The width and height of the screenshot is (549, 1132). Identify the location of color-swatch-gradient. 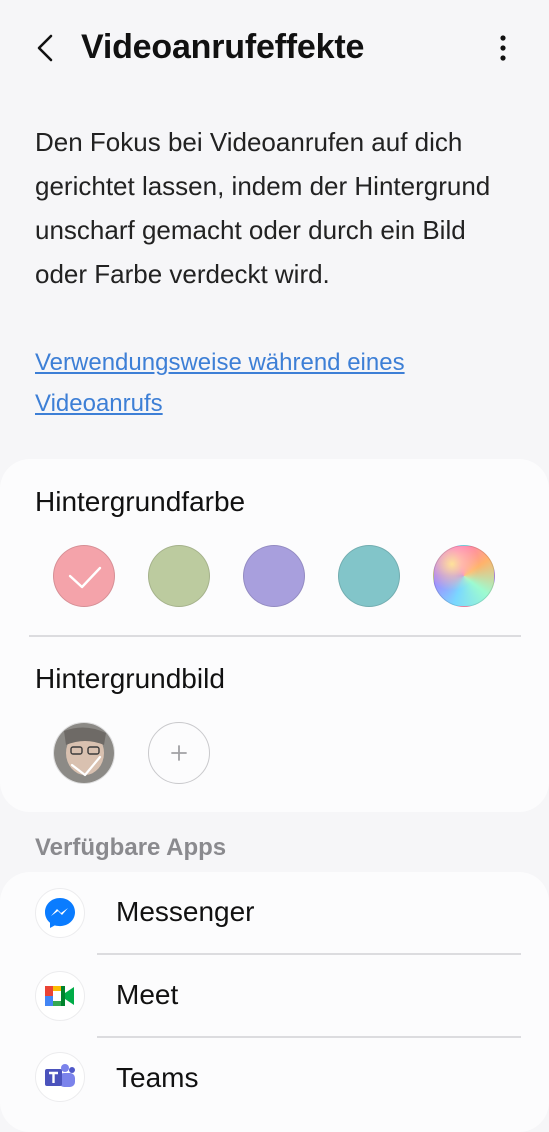
(464, 576).